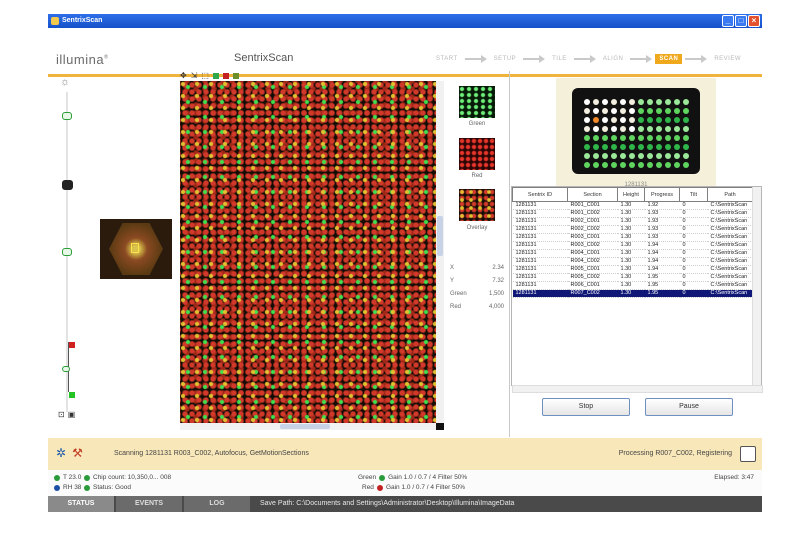  I want to click on column-header: Section, so click(592, 194).